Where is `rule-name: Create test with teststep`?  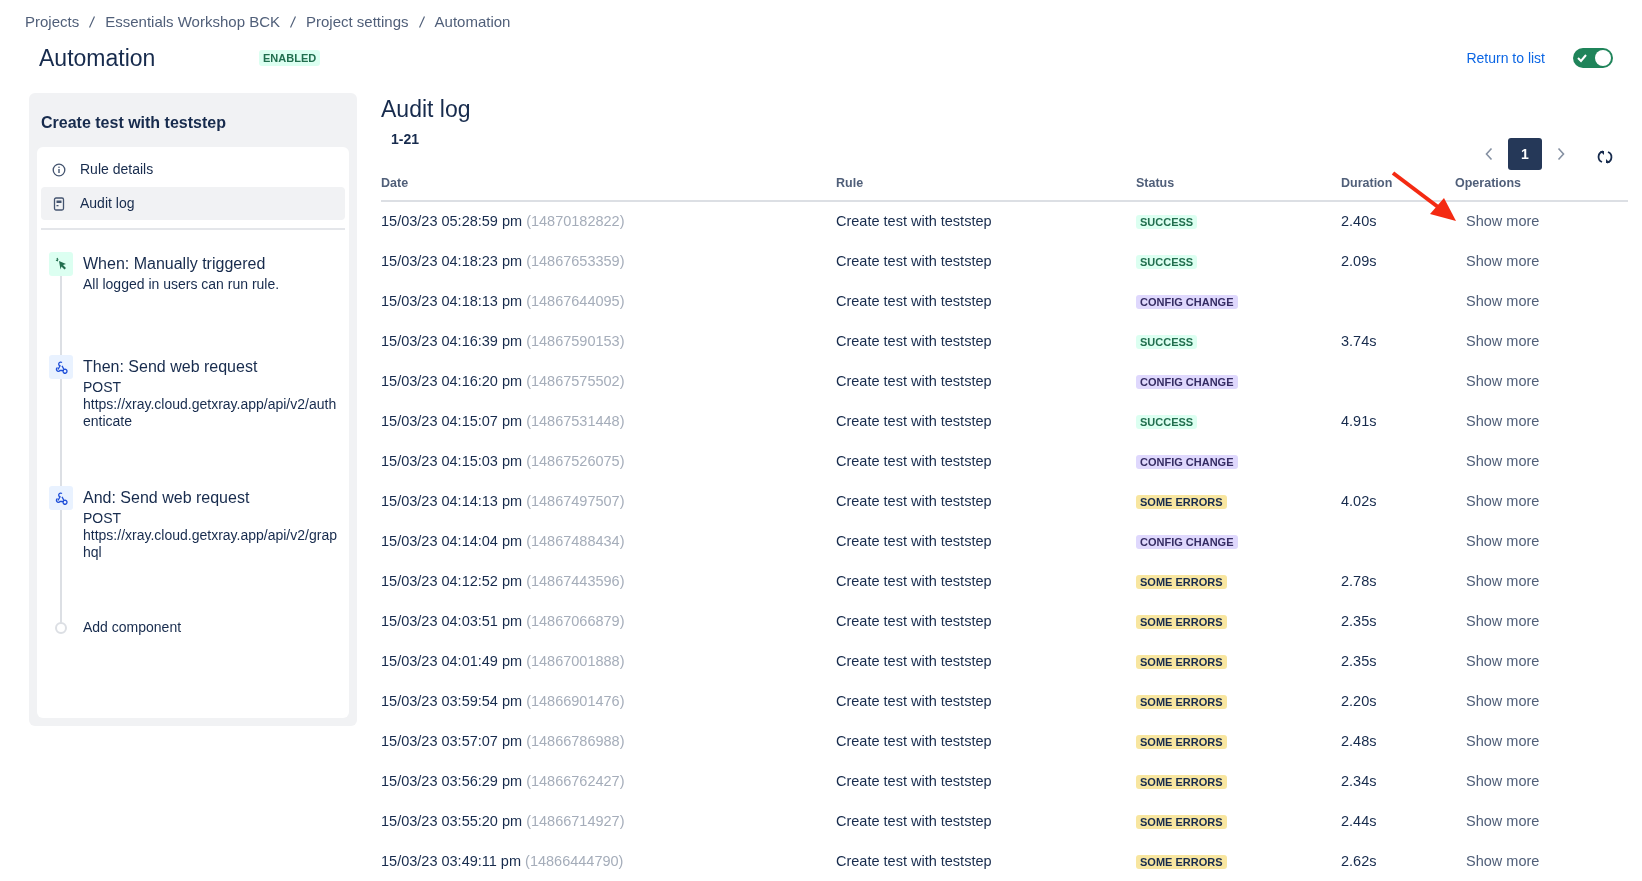
rule-name: Create test with teststep is located at coordinates (133, 123).